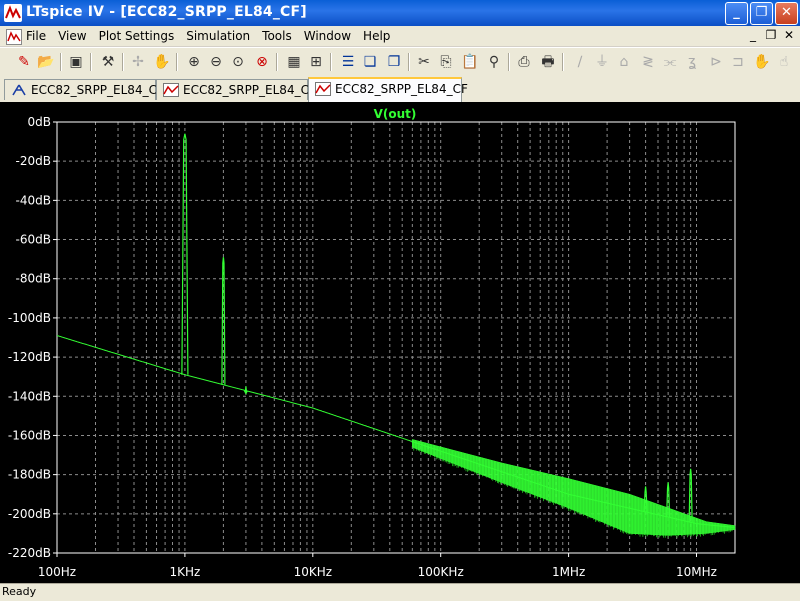  I want to click on cascade-icon: ☰, so click(348, 62).